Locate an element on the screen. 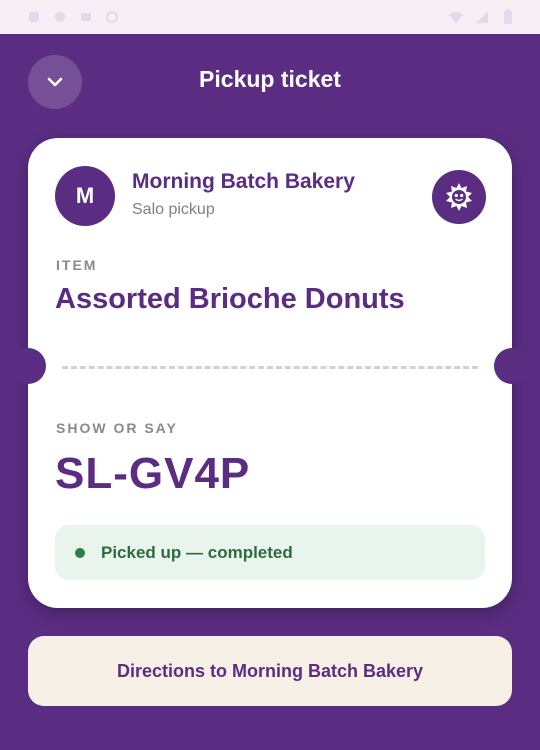 The height and width of the screenshot is (750, 540). store-name: Morning Batch Bakery is located at coordinates (243, 181).